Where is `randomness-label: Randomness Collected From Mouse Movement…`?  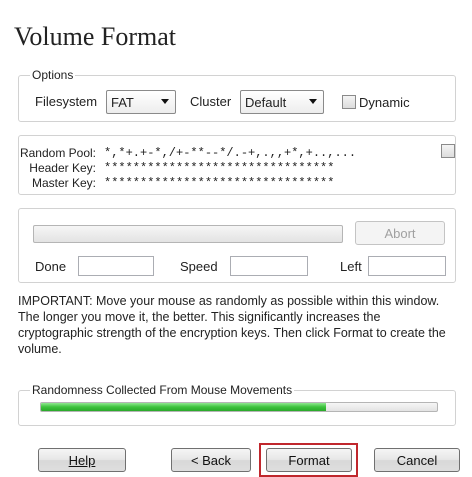 randomness-label: Randomness Collected From Mouse Movement… is located at coordinates (162, 390).